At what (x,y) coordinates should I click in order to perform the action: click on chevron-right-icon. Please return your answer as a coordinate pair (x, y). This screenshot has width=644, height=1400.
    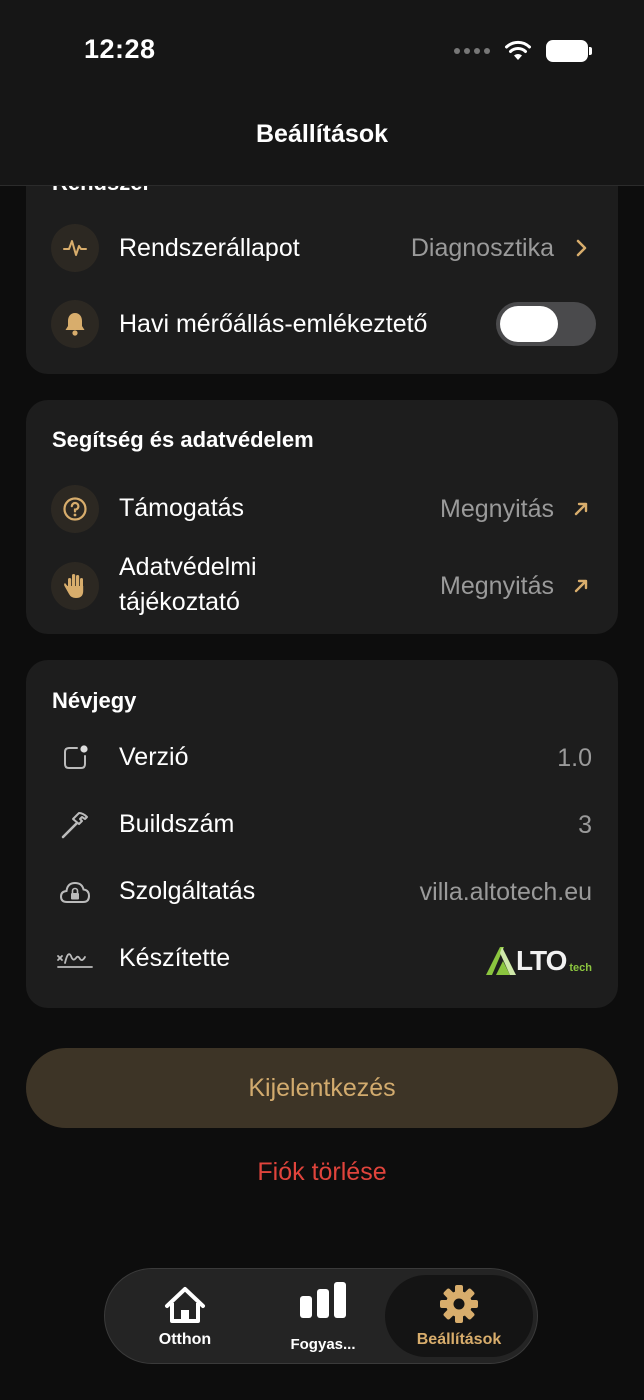
    Looking at the image, I should click on (581, 248).